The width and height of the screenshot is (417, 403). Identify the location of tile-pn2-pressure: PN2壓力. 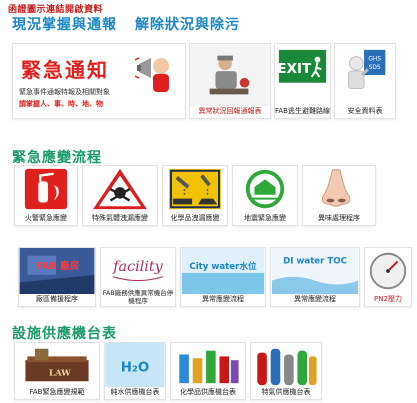
(388, 277).